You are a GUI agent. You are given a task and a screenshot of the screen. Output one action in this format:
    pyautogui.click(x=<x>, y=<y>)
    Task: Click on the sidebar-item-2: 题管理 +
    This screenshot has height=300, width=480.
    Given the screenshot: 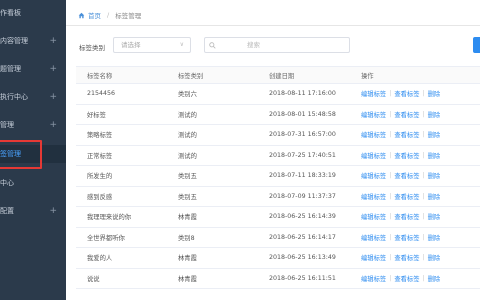 What is the action you would take?
    pyautogui.click(x=33, y=69)
    